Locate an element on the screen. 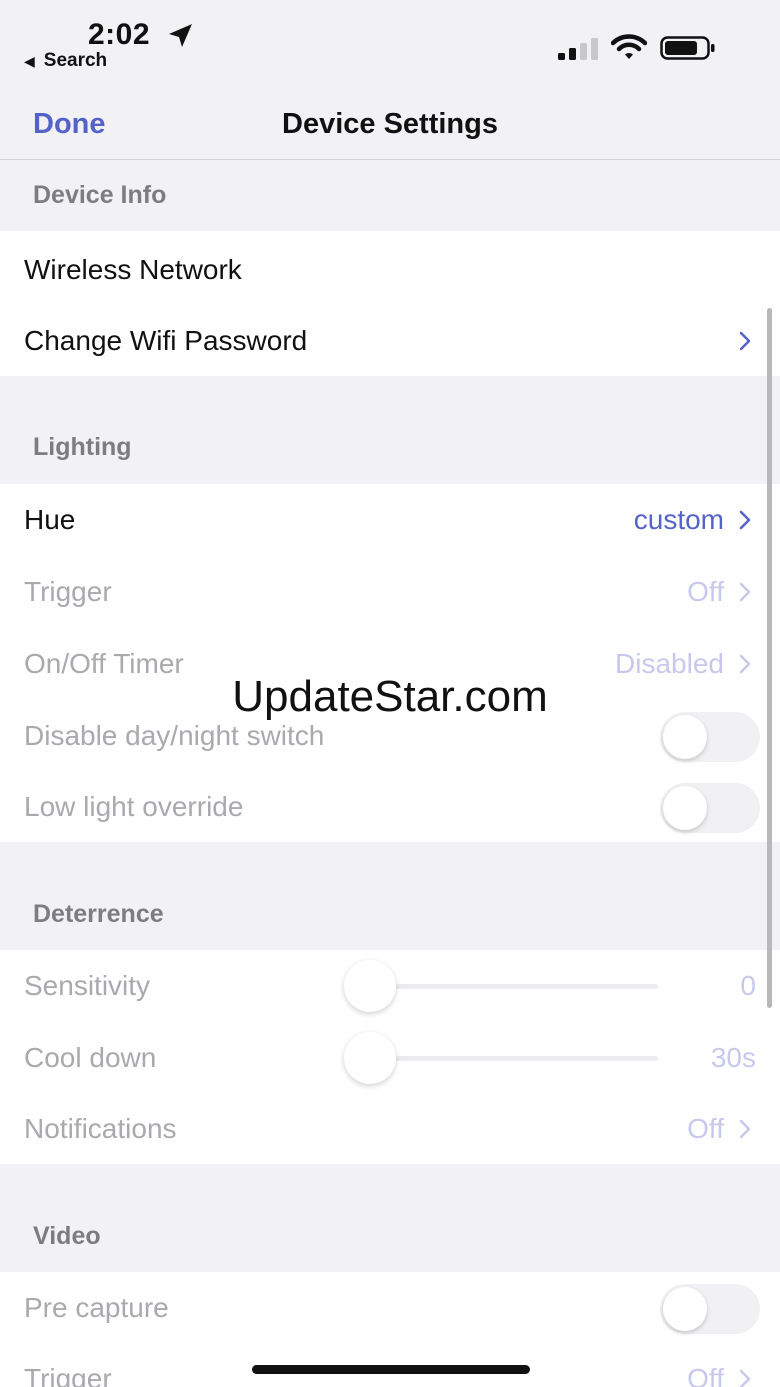  cool-down-value: 30s is located at coordinates (733, 1057).